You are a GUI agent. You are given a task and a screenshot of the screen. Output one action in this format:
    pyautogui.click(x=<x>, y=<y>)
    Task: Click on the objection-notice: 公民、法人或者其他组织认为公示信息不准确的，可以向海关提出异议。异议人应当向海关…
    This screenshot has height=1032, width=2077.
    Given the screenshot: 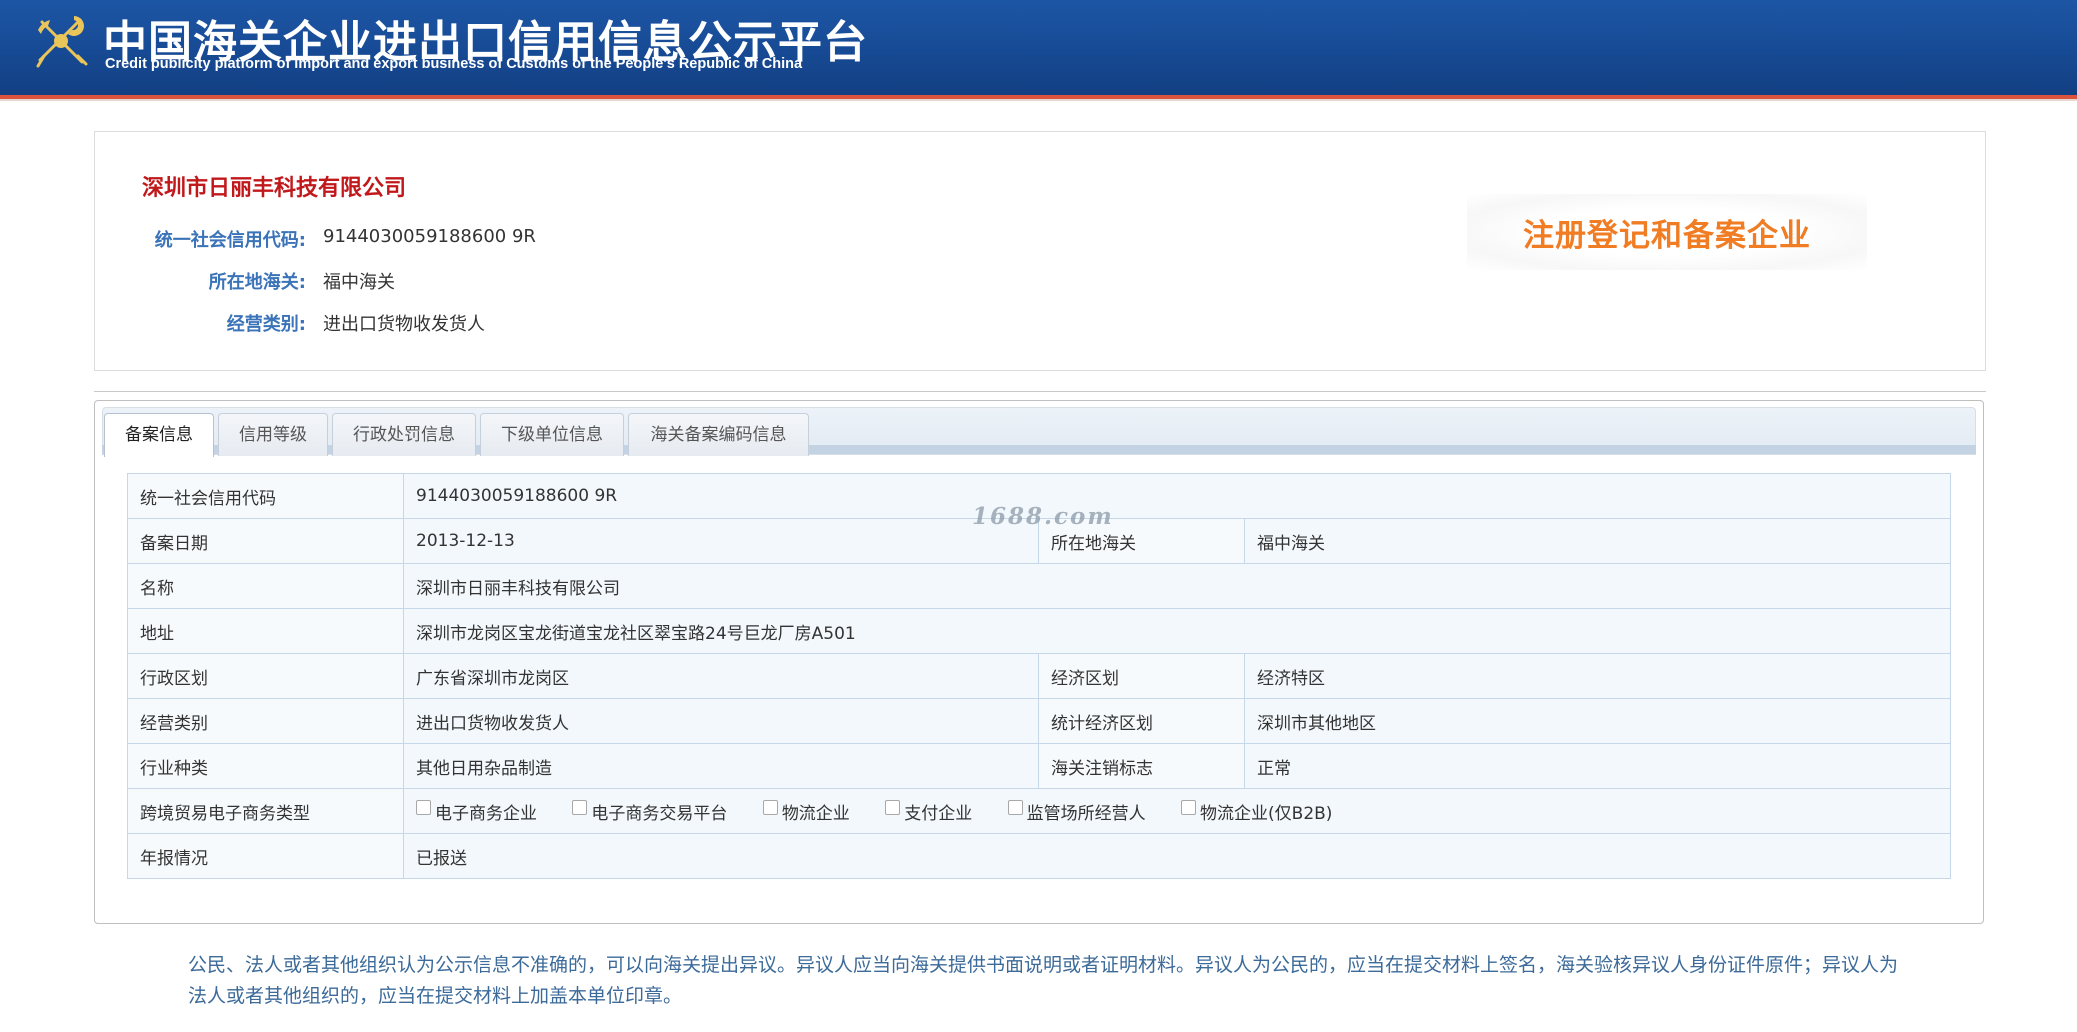 What is the action you would take?
    pyautogui.click(x=1043, y=980)
    